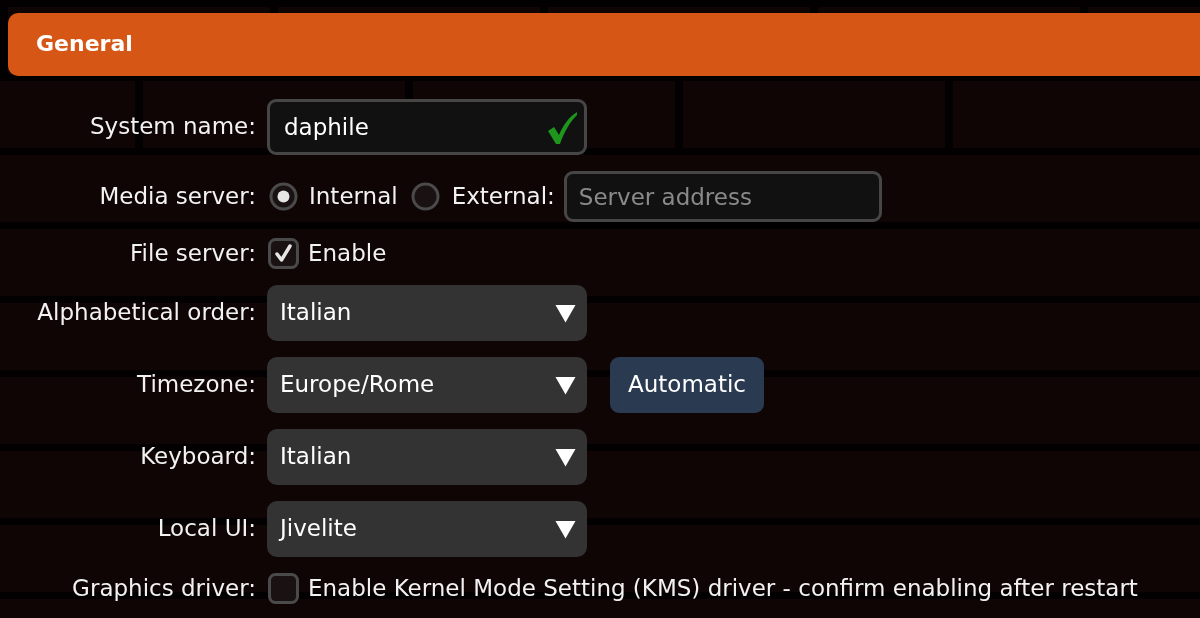  Describe the element at coordinates (353, 196) in the screenshot. I see `radio-label: Internal` at that location.